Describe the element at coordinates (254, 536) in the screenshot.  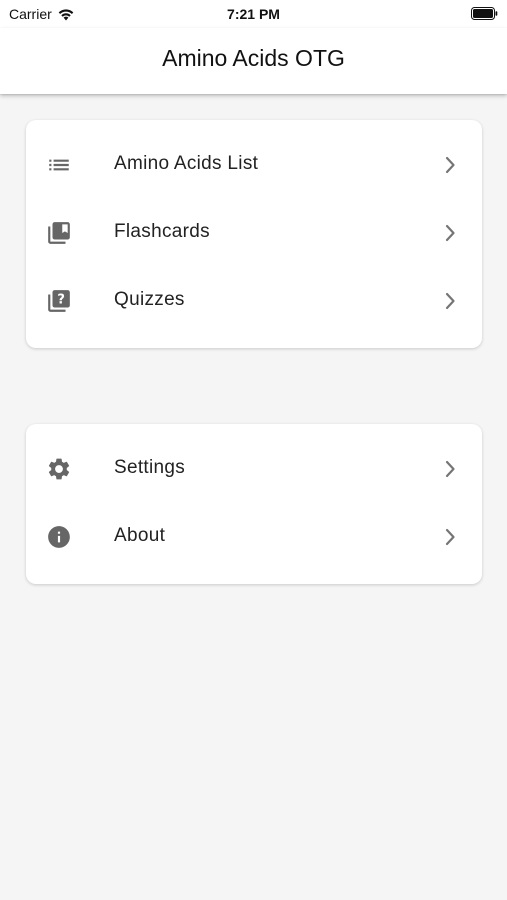
I see `menu-item-about: About` at that location.